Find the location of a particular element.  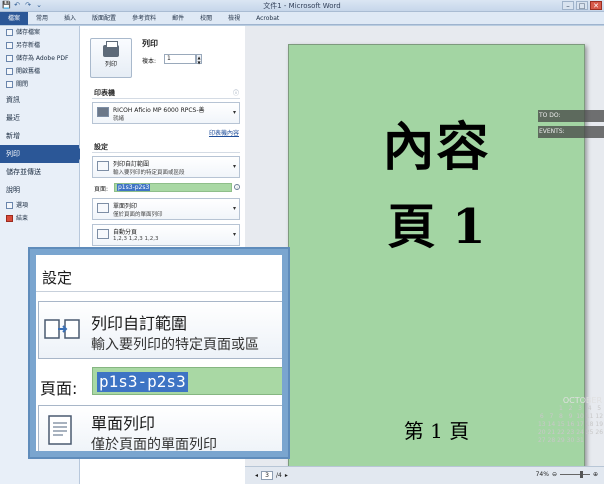

nav-recent: 最近 is located at coordinates (39, 118).